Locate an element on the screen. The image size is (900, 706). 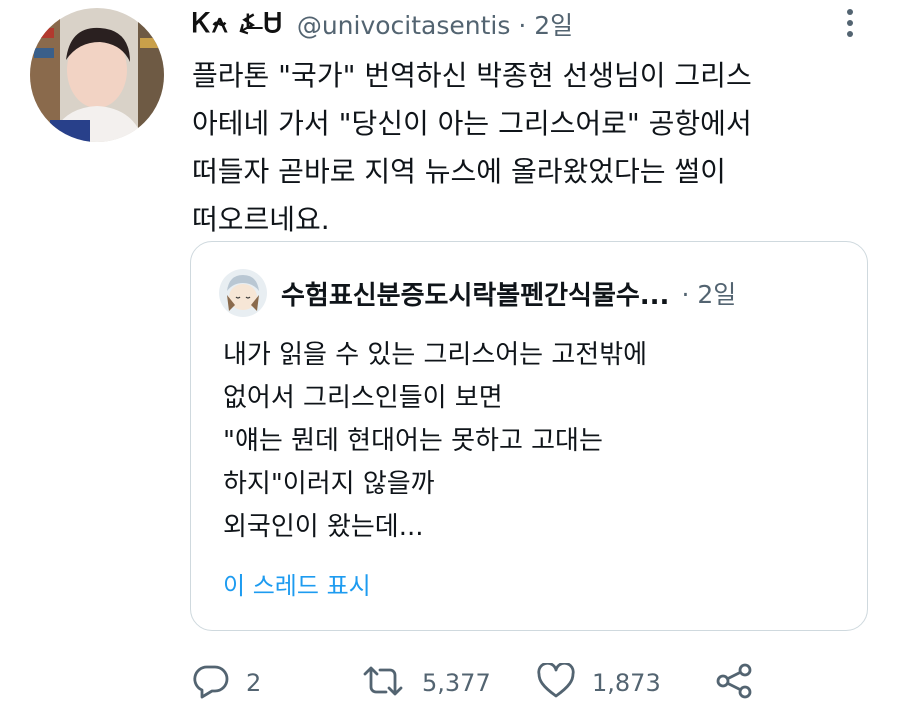
share-icon is located at coordinates (734, 683).